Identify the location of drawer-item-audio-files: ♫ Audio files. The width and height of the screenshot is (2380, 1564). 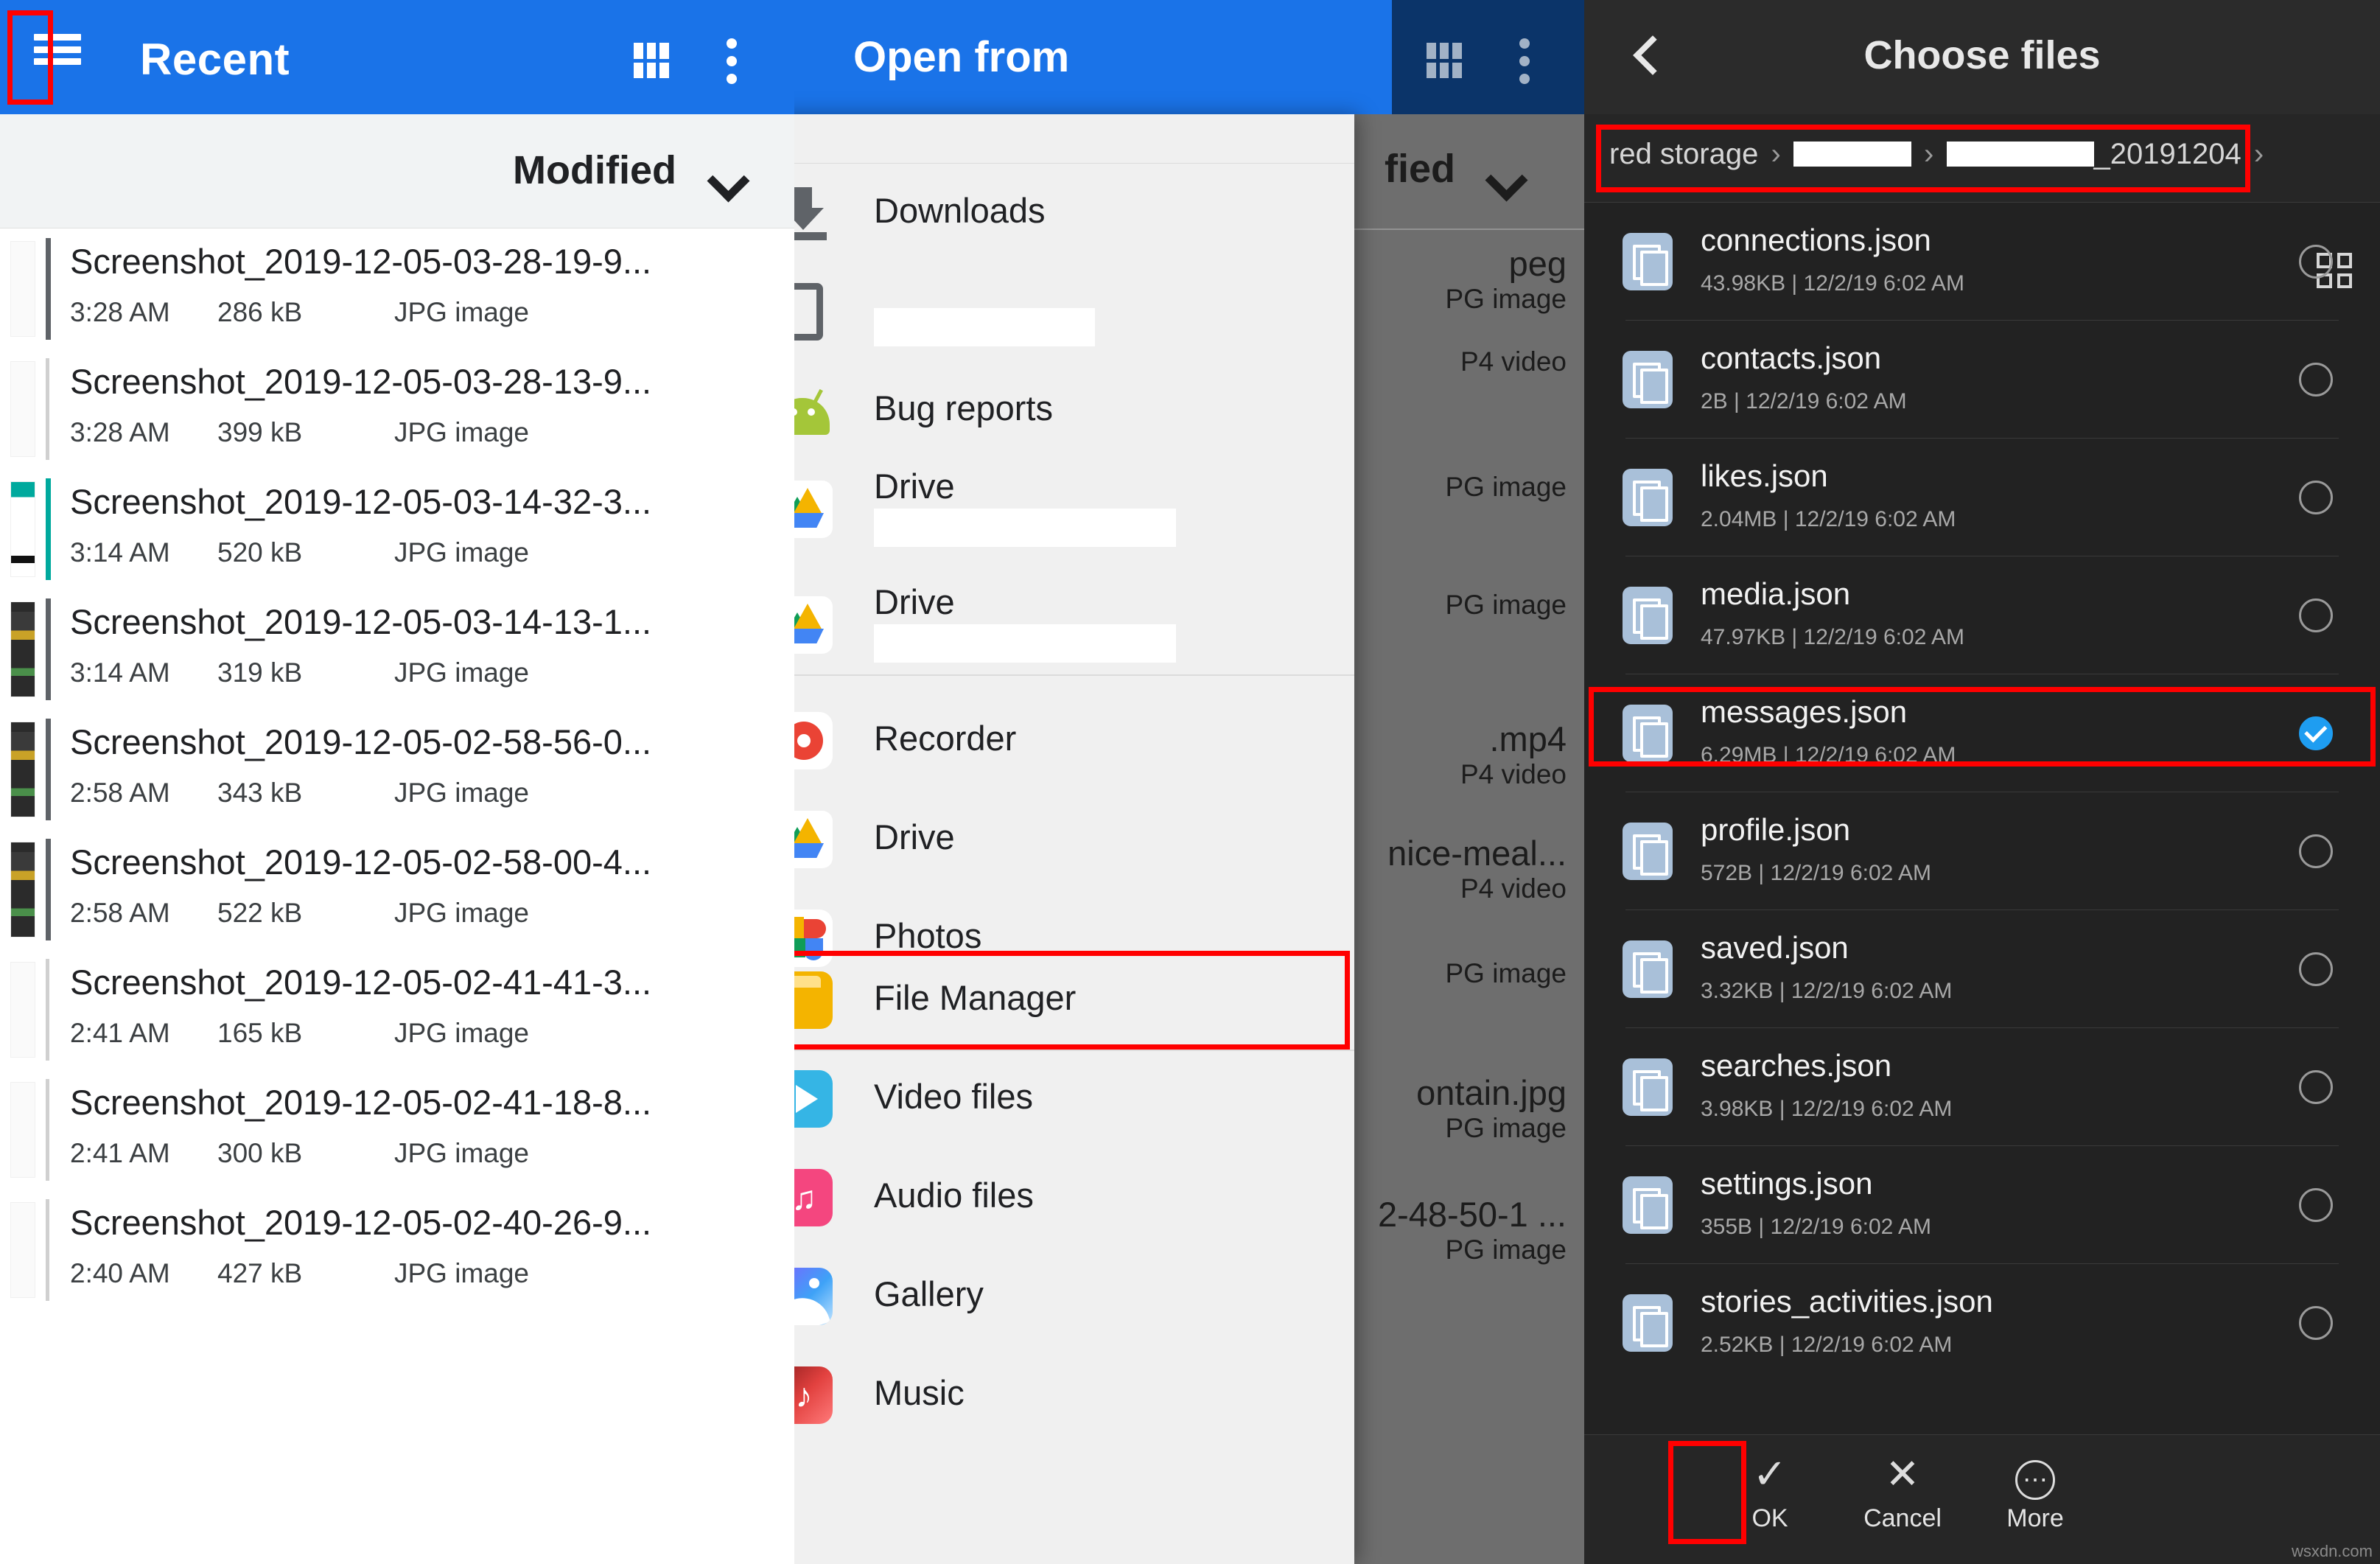
(1074, 1197).